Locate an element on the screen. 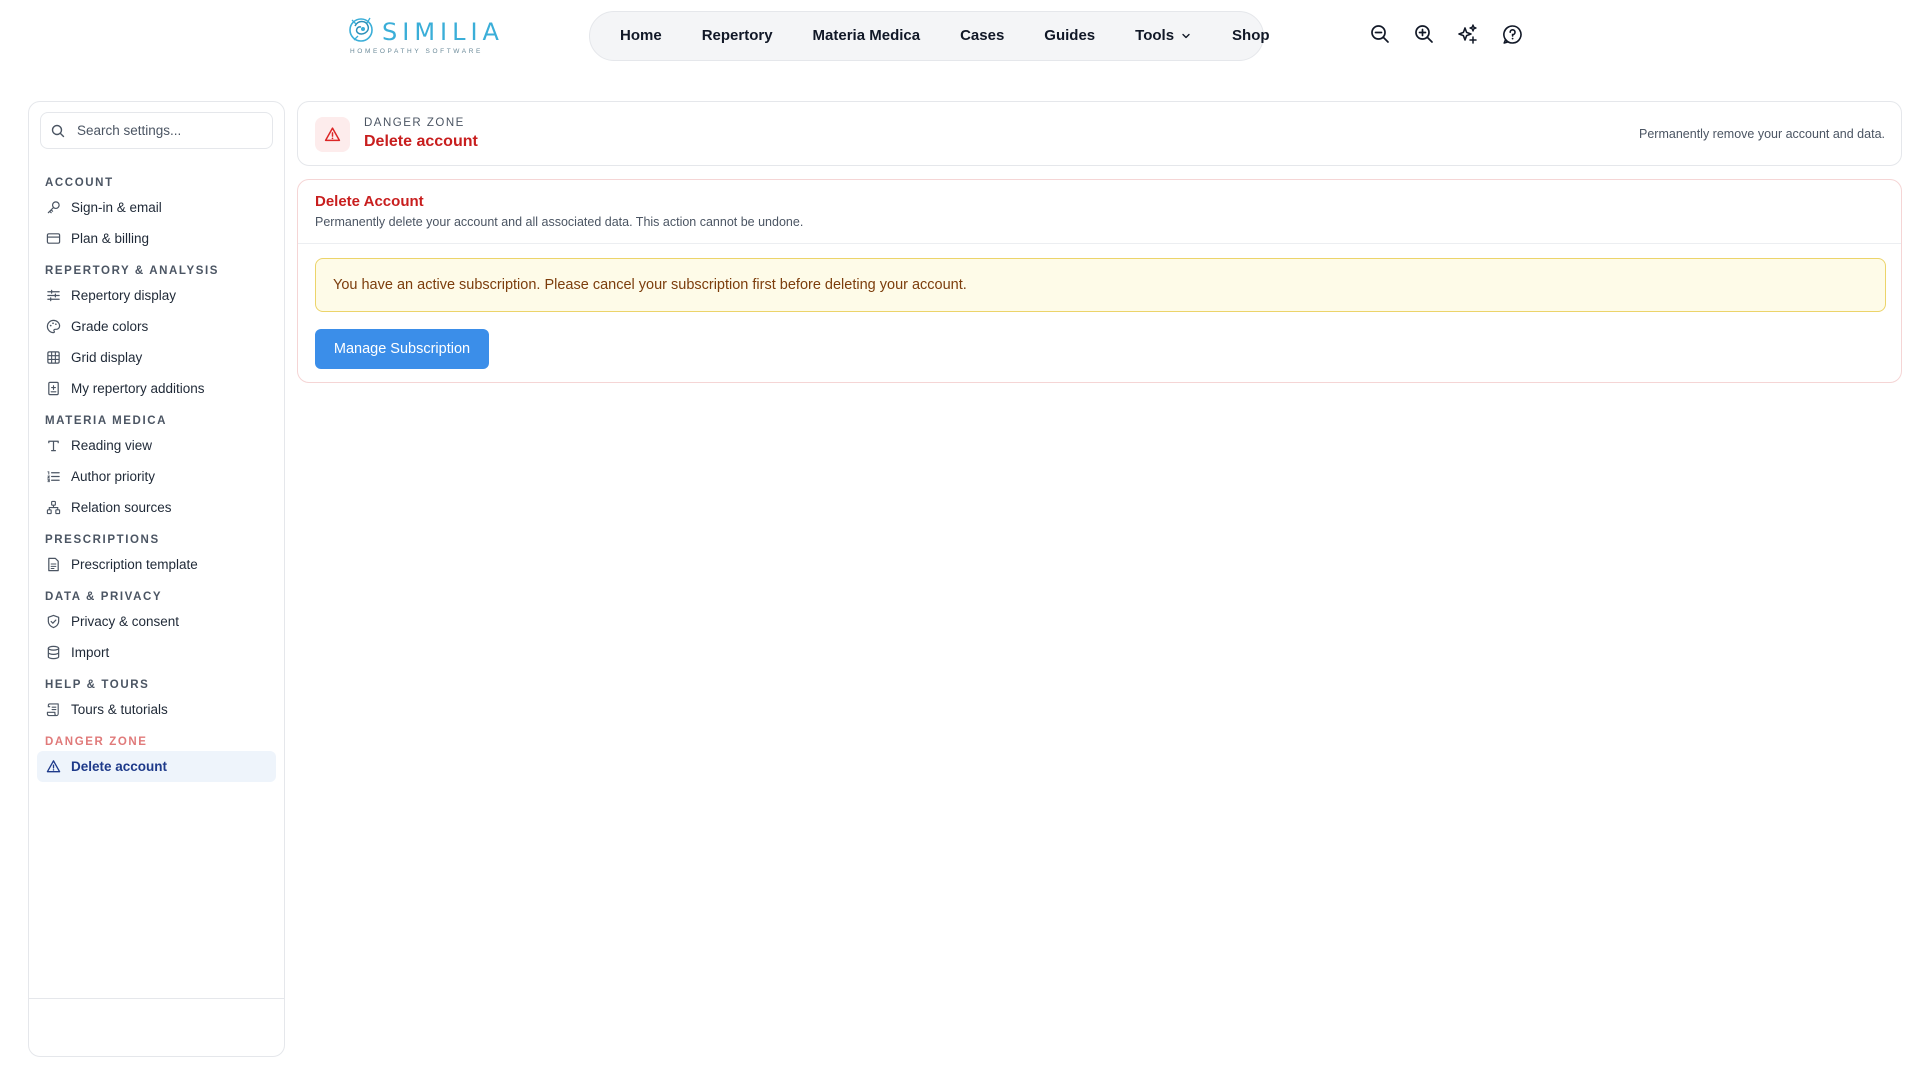 The image size is (1920, 1080). sidebar-item-my-repertory-additions: My repertory additions is located at coordinates (156, 388).